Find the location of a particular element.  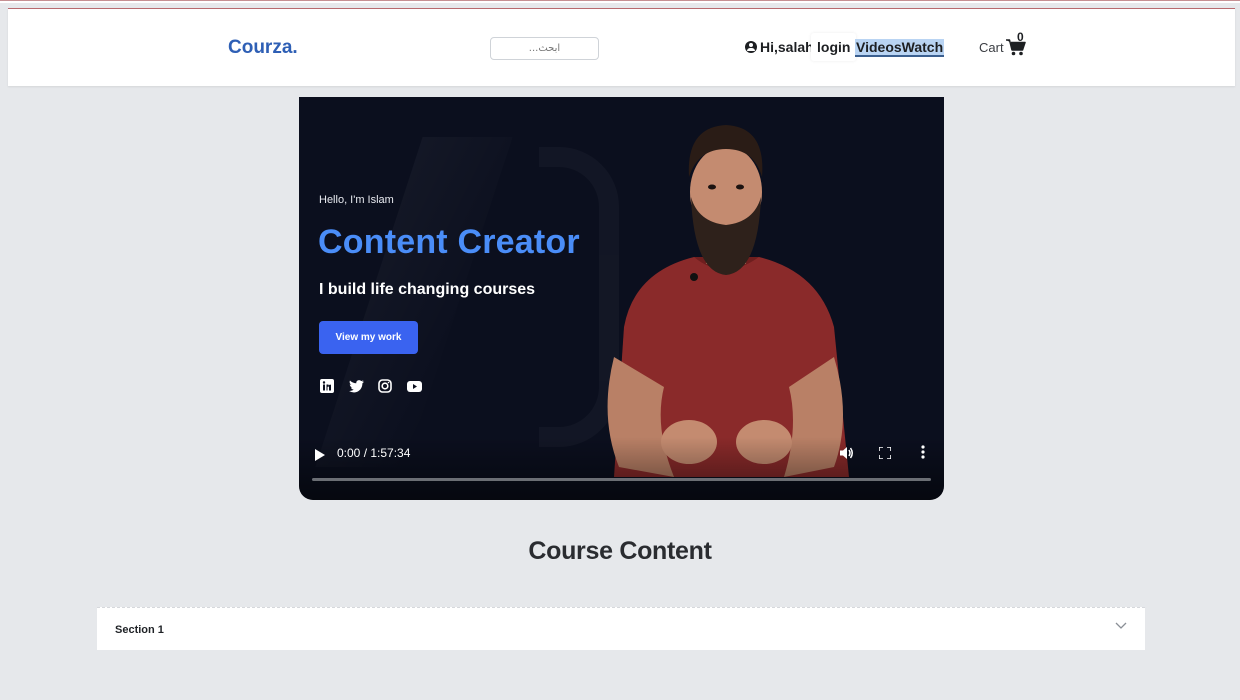

user-icon is located at coordinates (751, 47).